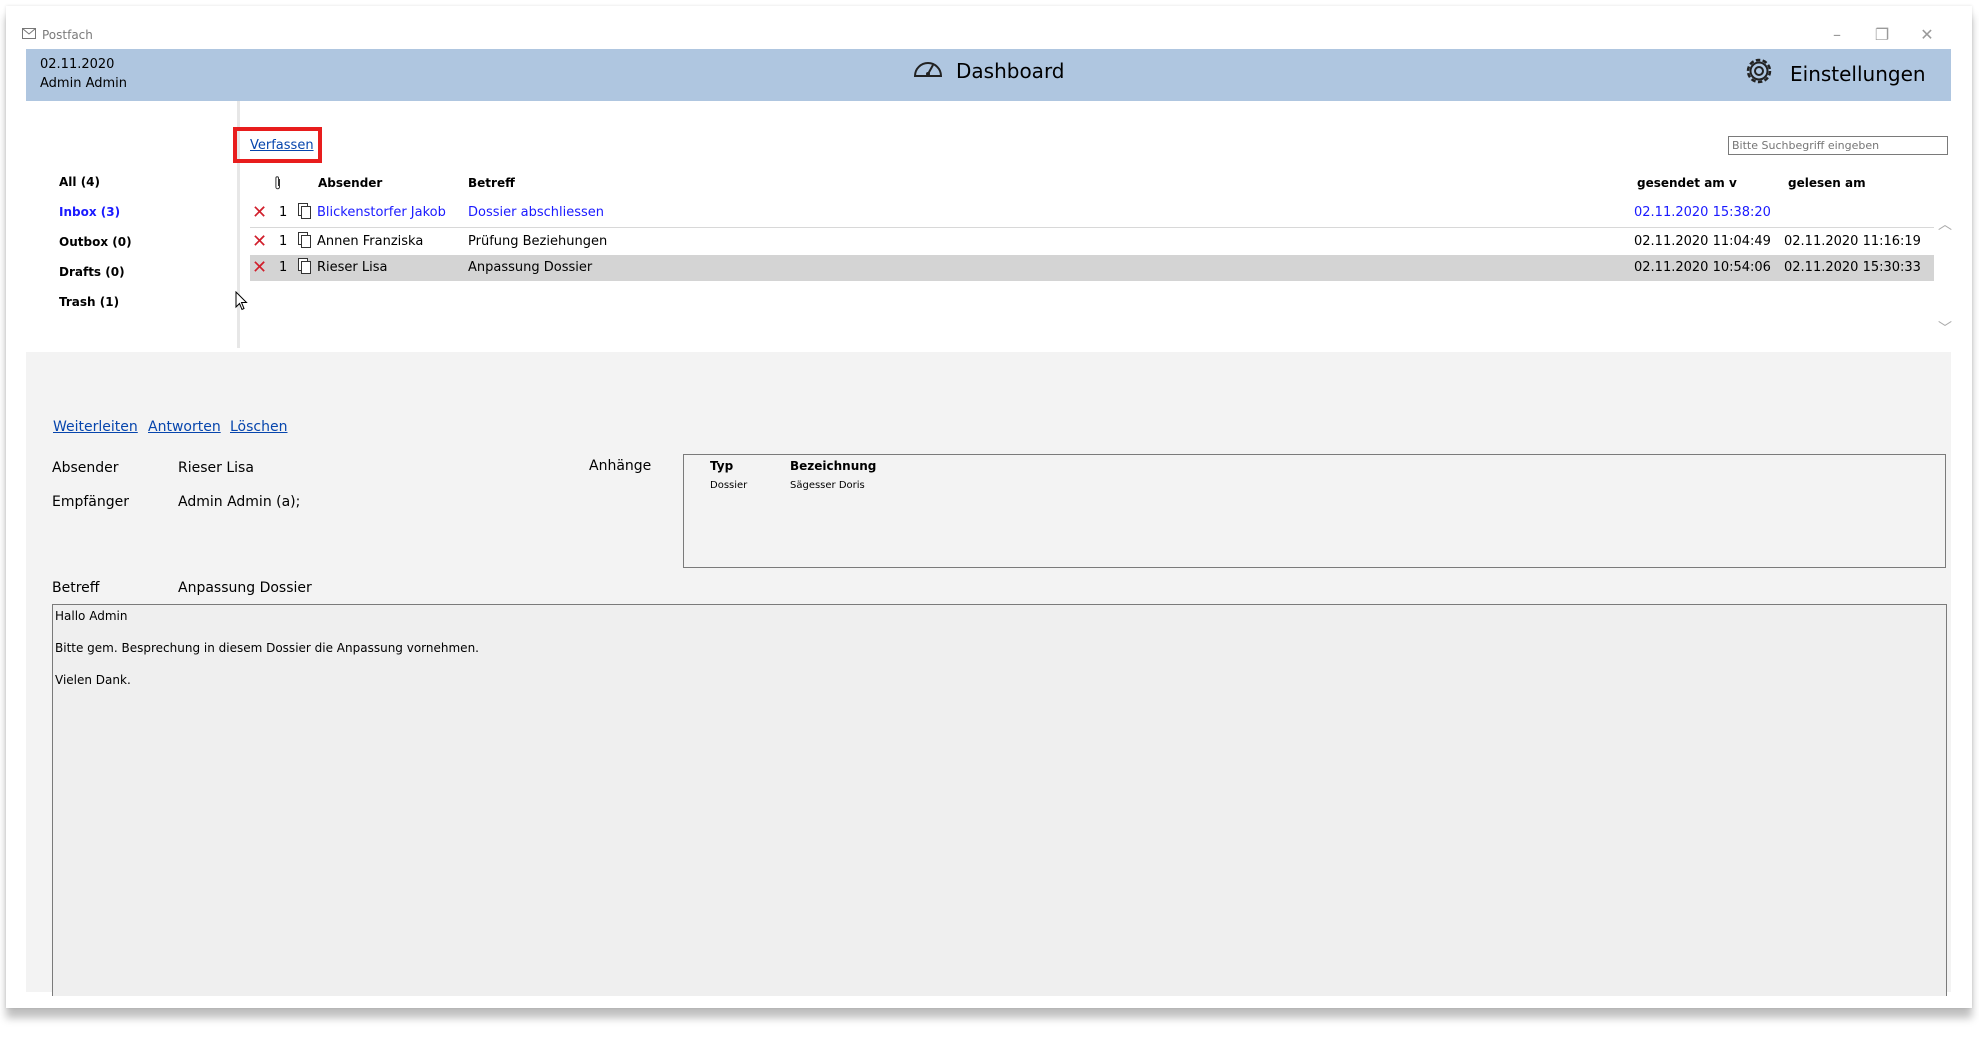 The height and width of the screenshot is (1039, 1979). What do you see at coordinates (530, 267) in the screenshot?
I see `row-subject: Anpassung Dossier` at bounding box center [530, 267].